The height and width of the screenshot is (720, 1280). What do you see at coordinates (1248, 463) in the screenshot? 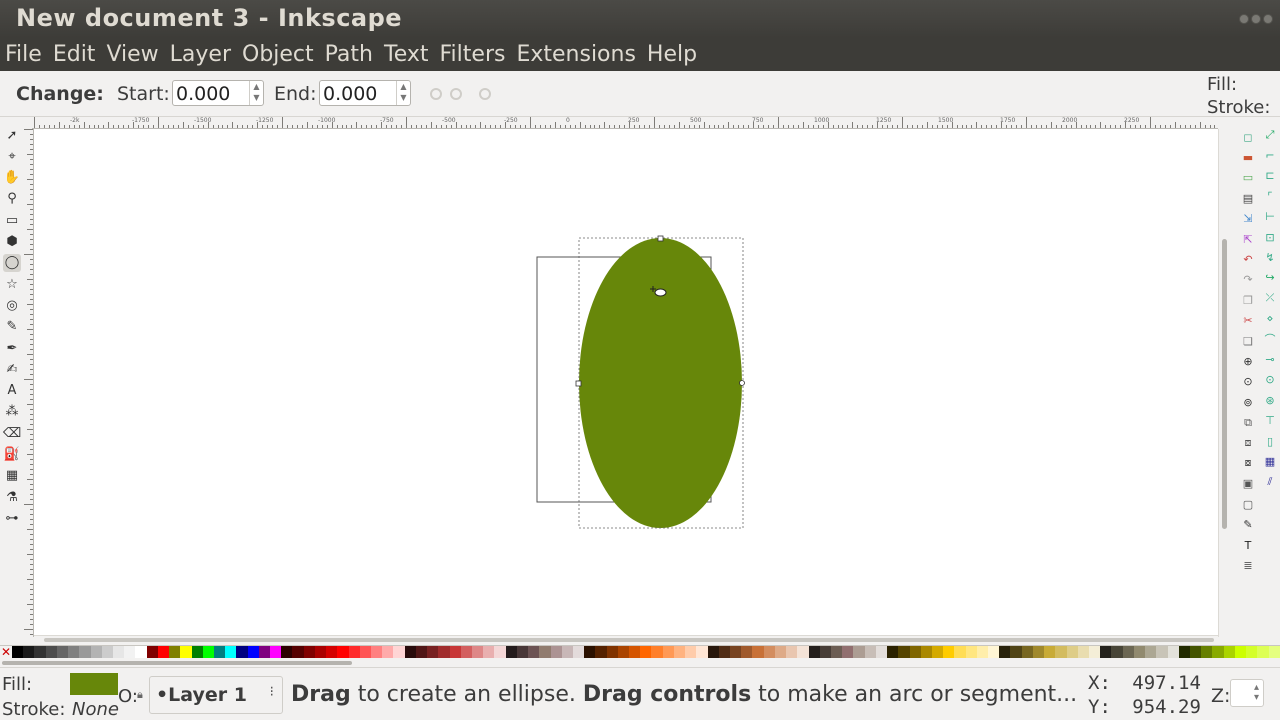
I see `cmd-unlink-clone-icon: ⧇` at bounding box center [1248, 463].